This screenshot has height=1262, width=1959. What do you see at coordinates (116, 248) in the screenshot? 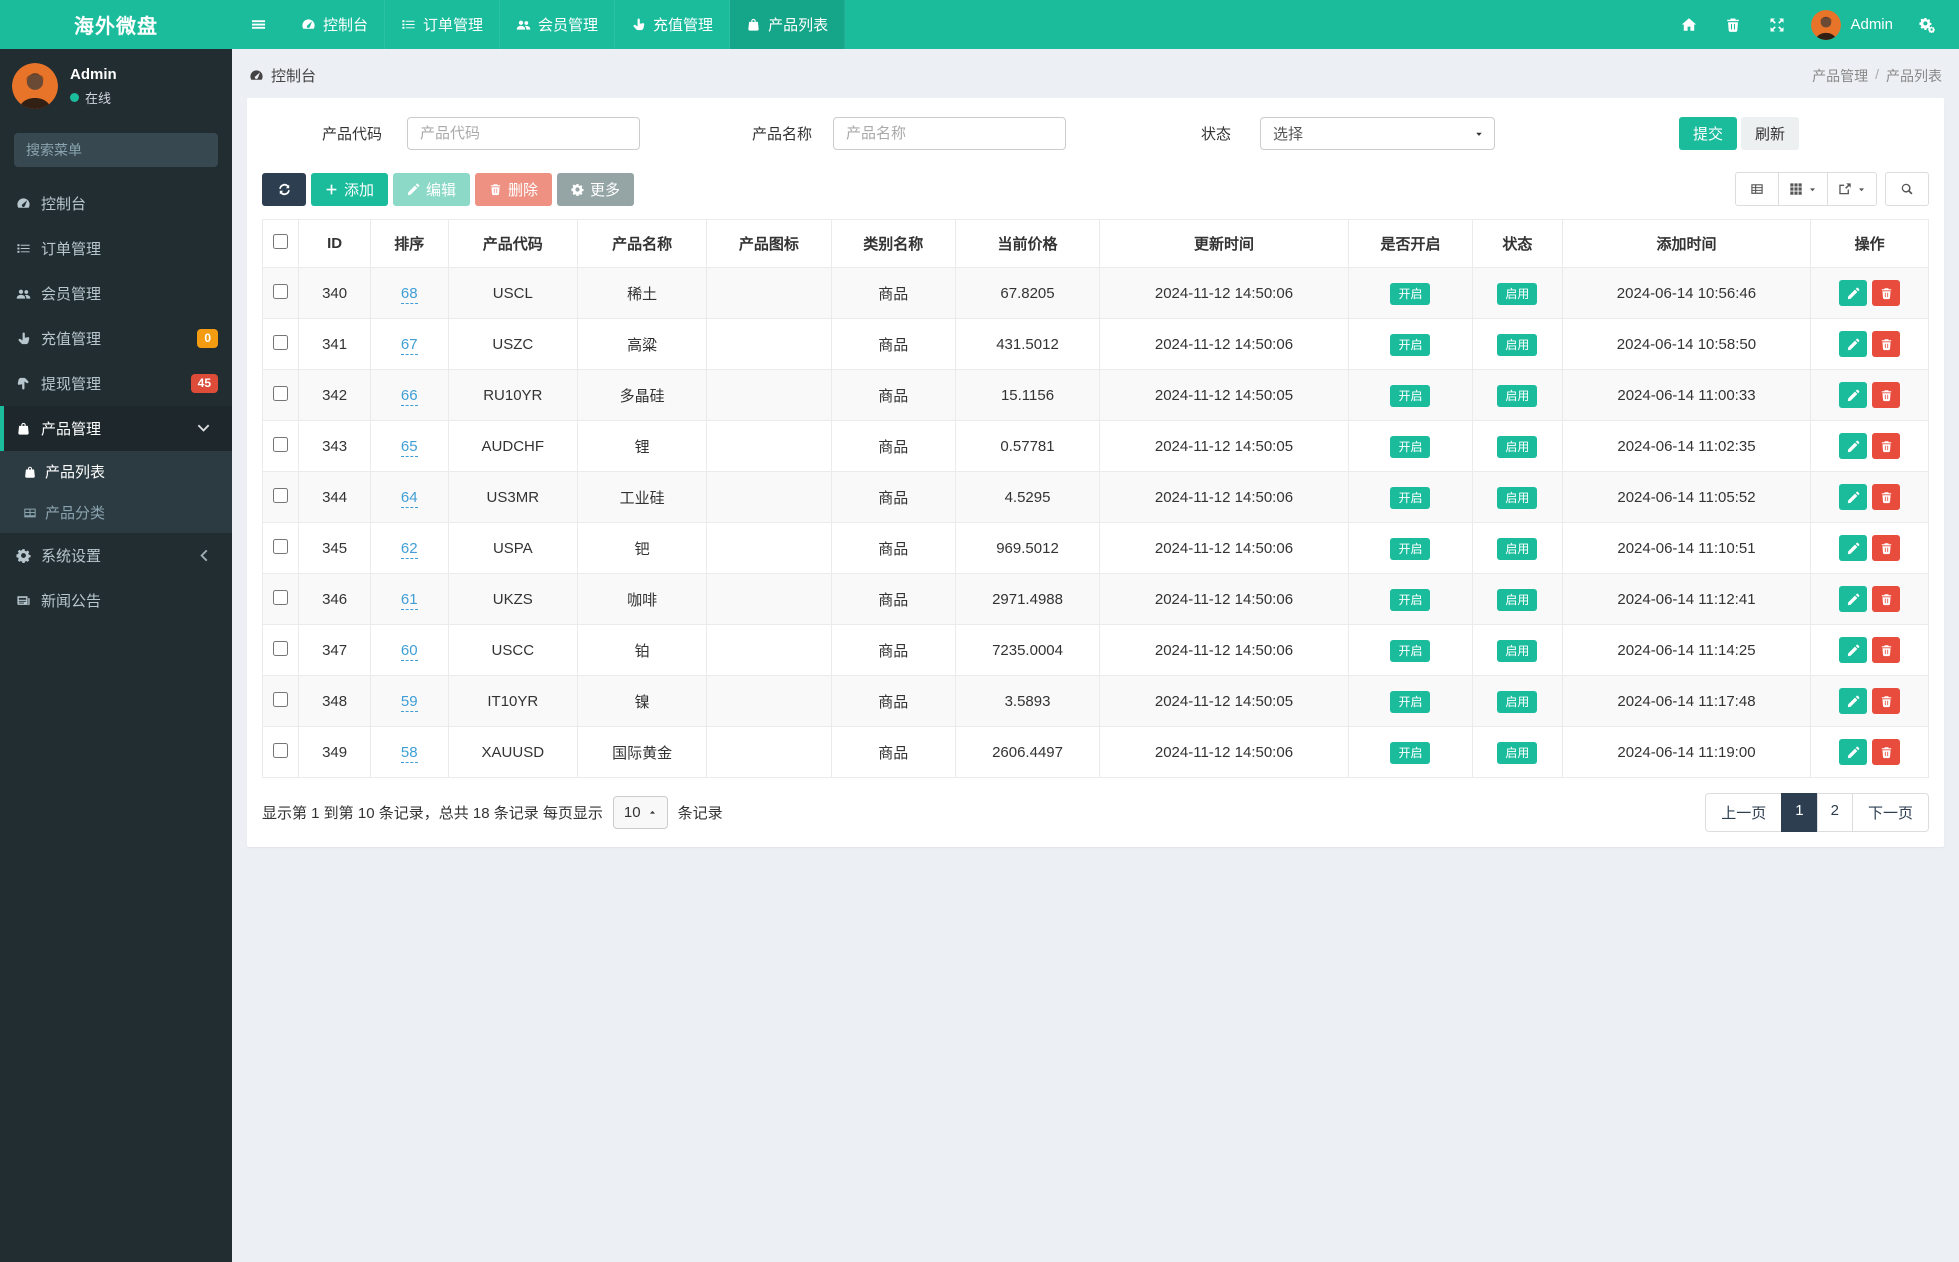
I see `sidebar-item-link: 订单管理` at bounding box center [116, 248].